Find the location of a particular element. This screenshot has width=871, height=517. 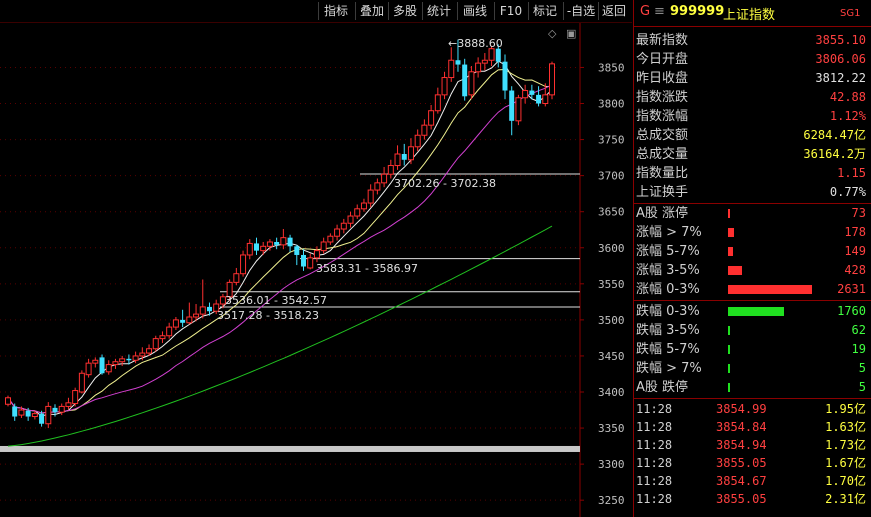

tick-price: 3854.94 is located at coordinates (741, 445).